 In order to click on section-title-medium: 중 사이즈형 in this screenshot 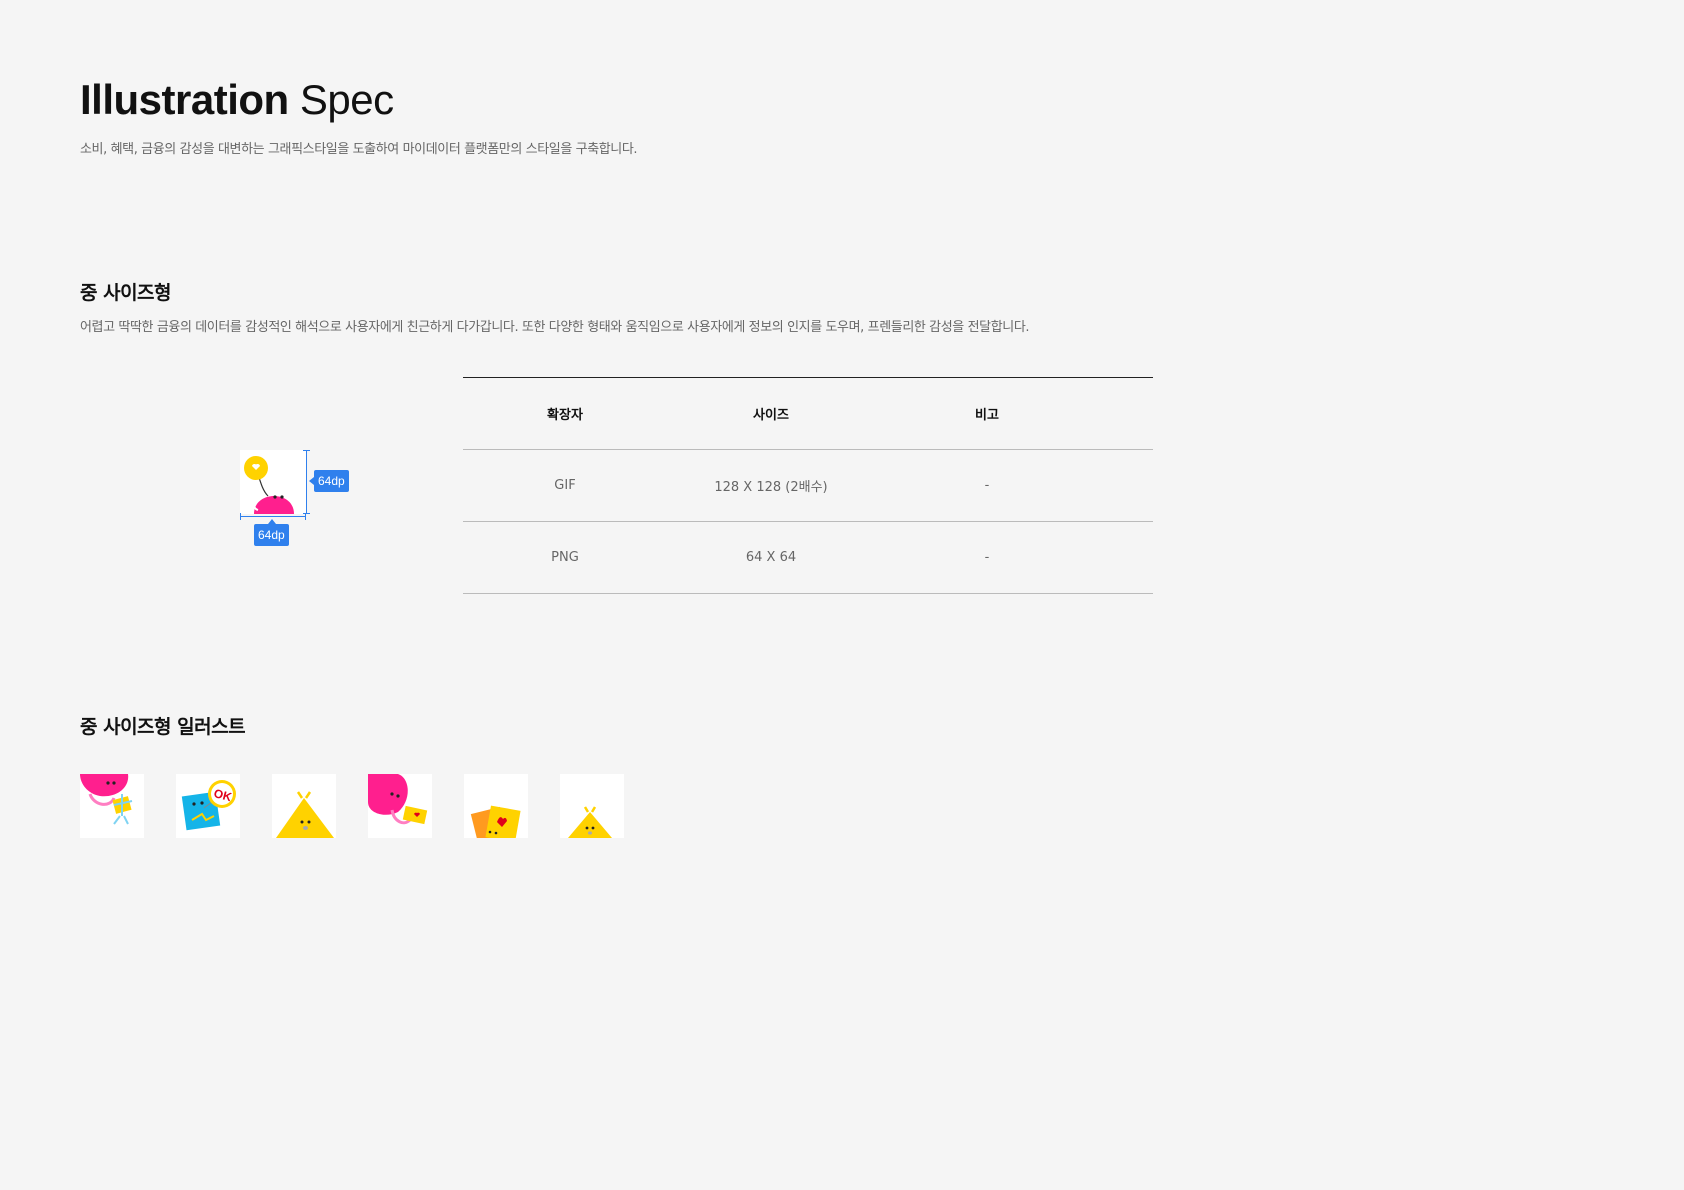, I will do `click(126, 293)`.